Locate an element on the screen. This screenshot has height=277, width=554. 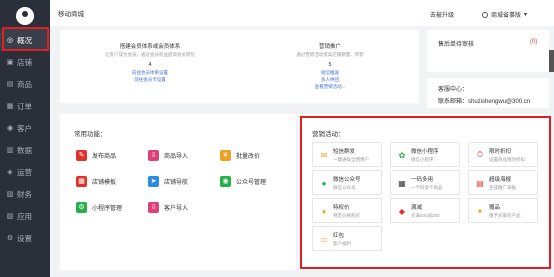
sidebar-item-label: 应用 is located at coordinates (24, 216).